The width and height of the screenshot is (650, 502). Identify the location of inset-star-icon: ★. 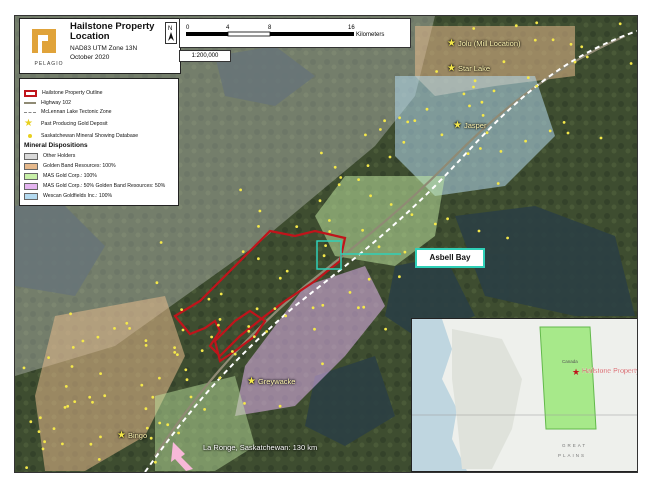
(576, 372).